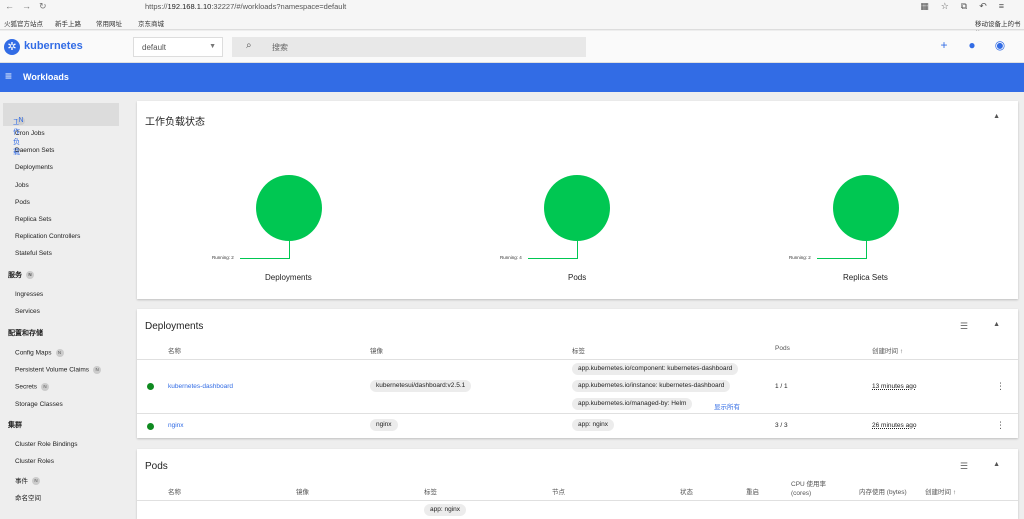 The width and height of the screenshot is (1024, 519). What do you see at coordinates (39, 353) in the screenshot?
I see `sidebar-item-config-maps: Config Maps N` at bounding box center [39, 353].